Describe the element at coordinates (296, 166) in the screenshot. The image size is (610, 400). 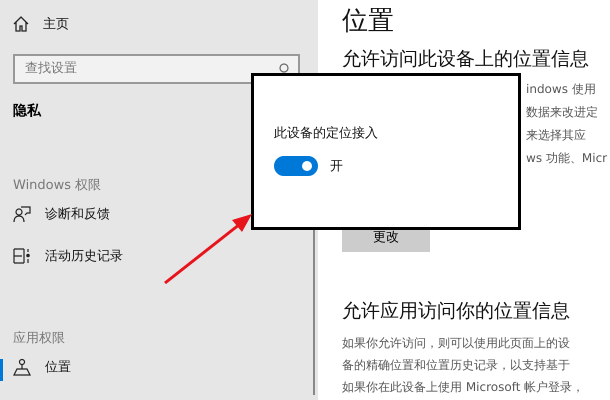
I see `toggle-switch` at that location.